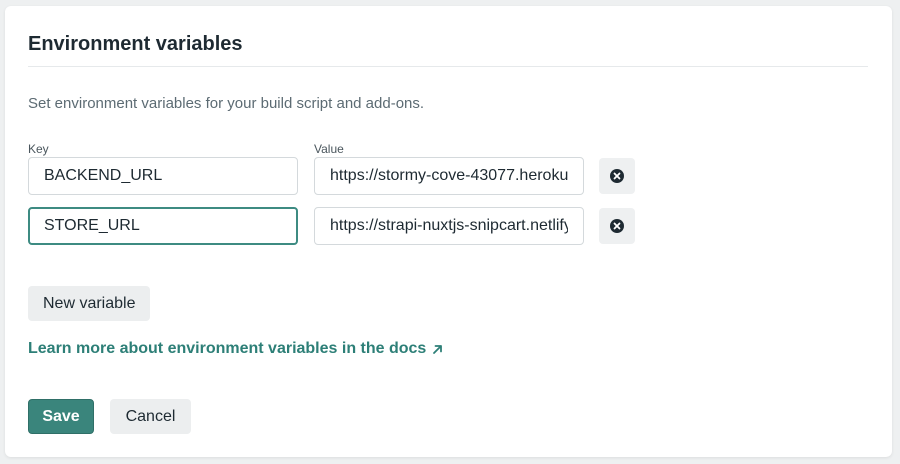 The image size is (900, 464). What do you see at coordinates (135, 44) in the screenshot?
I see `section-title: Environment variables` at bounding box center [135, 44].